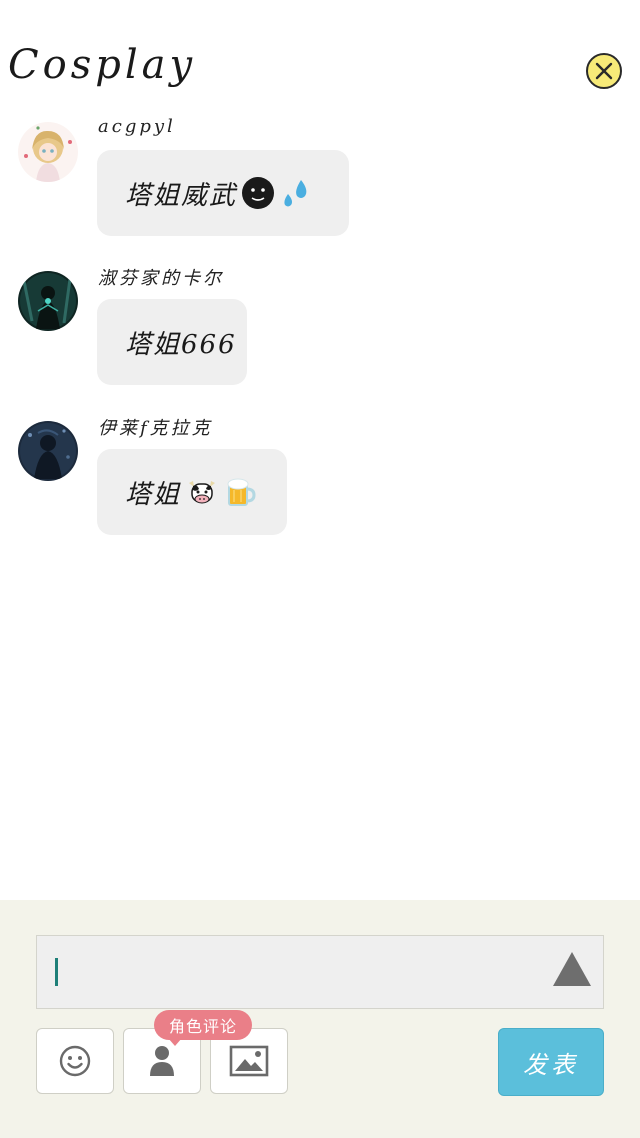 This screenshot has height=1138, width=640. What do you see at coordinates (161, 277) in the screenshot?
I see `username: 淑芬家的卡尔` at bounding box center [161, 277].